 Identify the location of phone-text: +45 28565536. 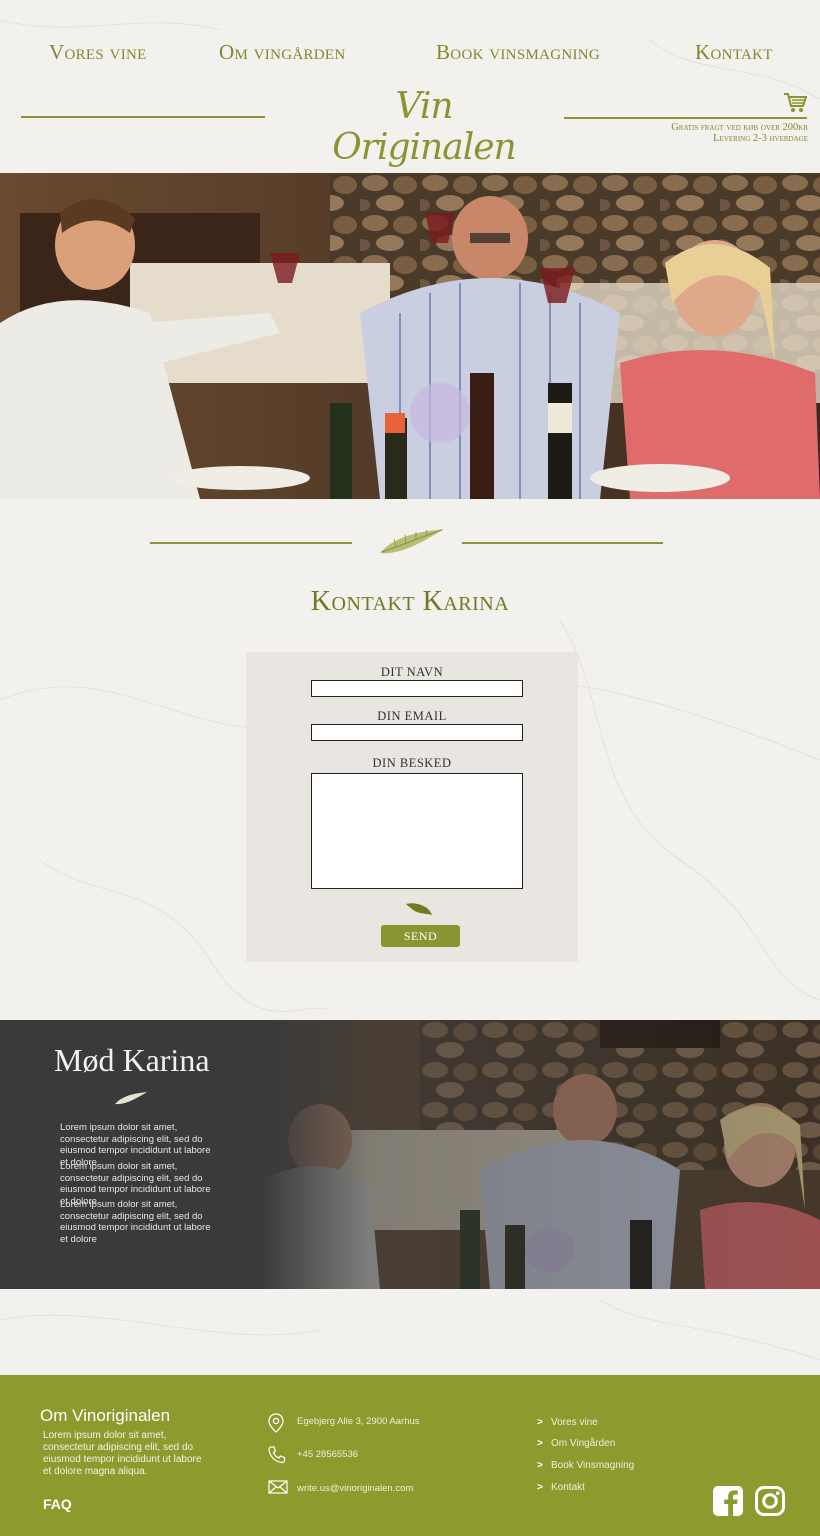
(328, 1454).